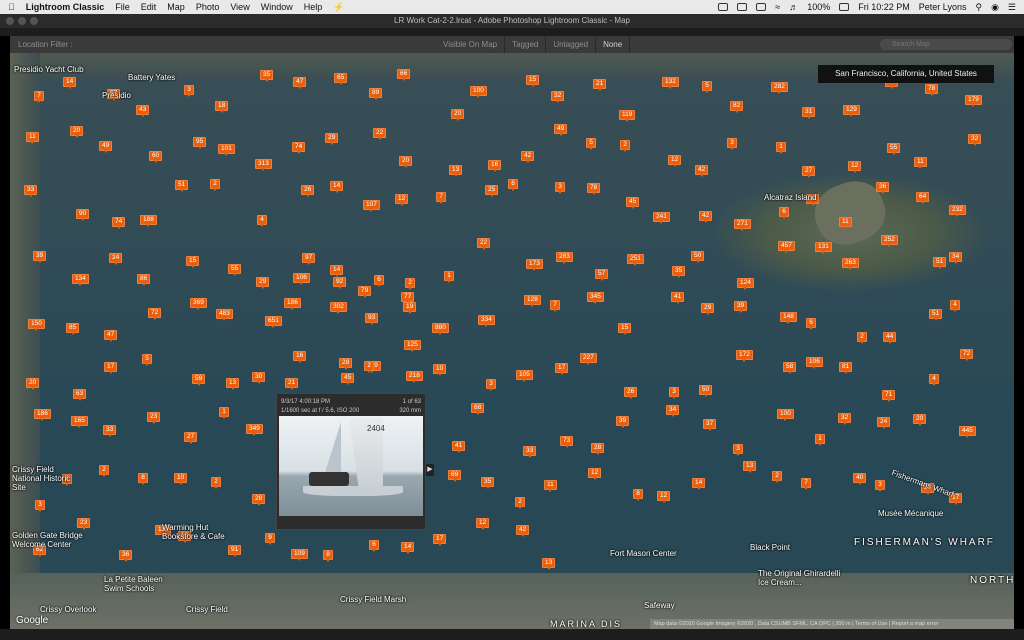  What do you see at coordinates (199, 380) in the screenshot?
I see `photo-pin: 59` at bounding box center [199, 380].